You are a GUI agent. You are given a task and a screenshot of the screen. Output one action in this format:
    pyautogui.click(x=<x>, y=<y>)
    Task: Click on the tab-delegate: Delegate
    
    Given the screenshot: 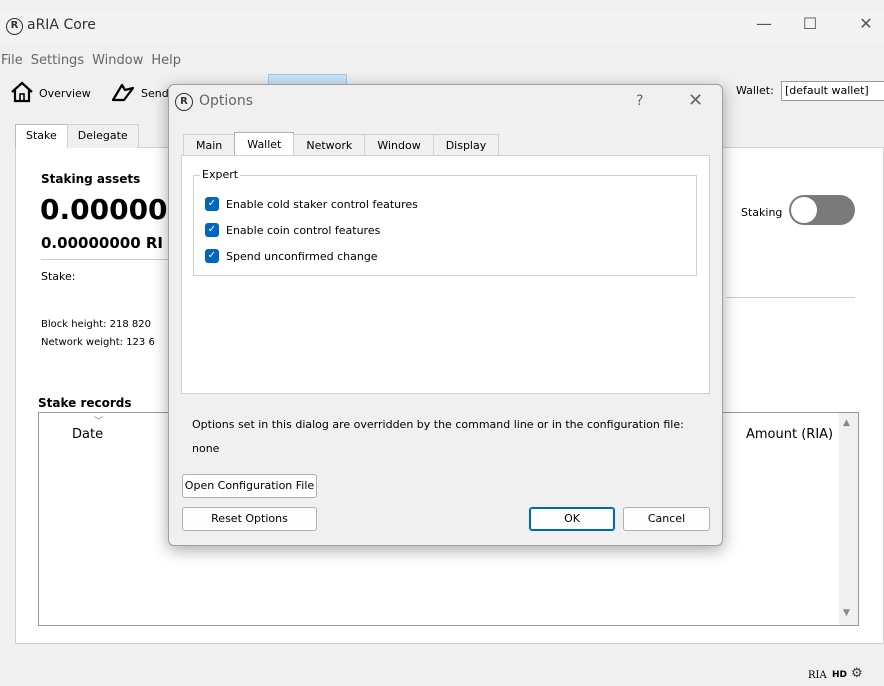 What is the action you would take?
    pyautogui.click(x=102, y=136)
    